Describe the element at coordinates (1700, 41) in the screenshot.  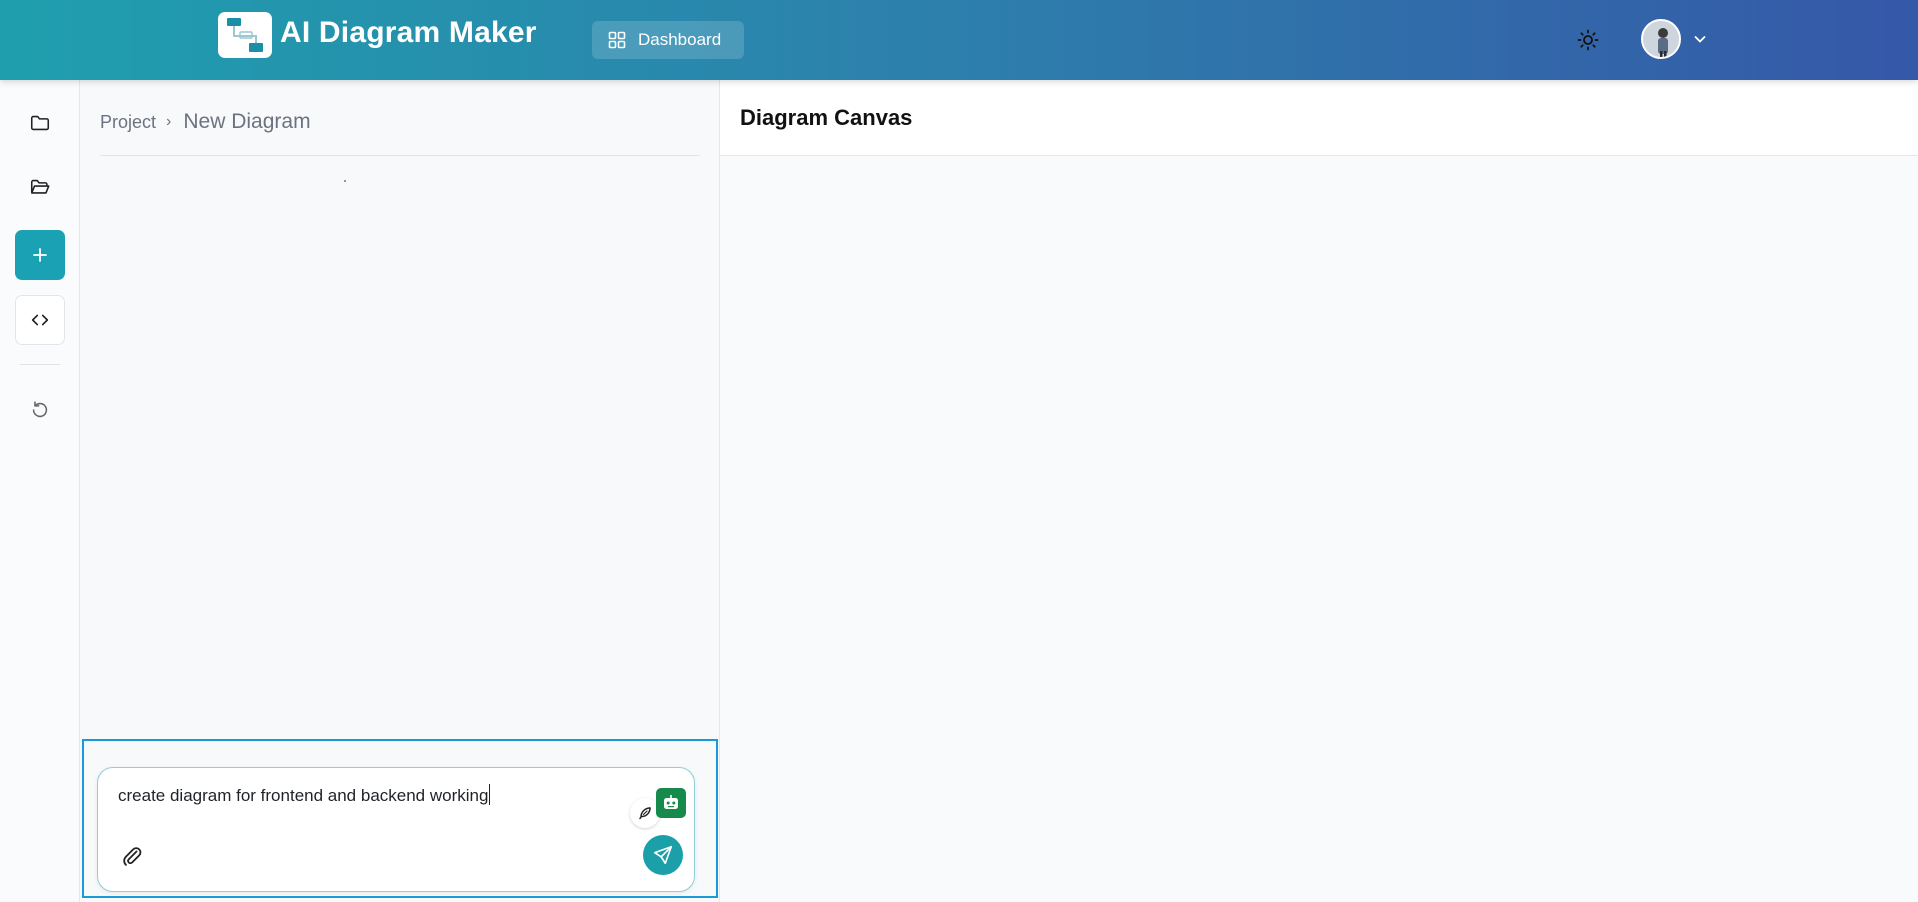
I see `chevron-down-icon` at that location.